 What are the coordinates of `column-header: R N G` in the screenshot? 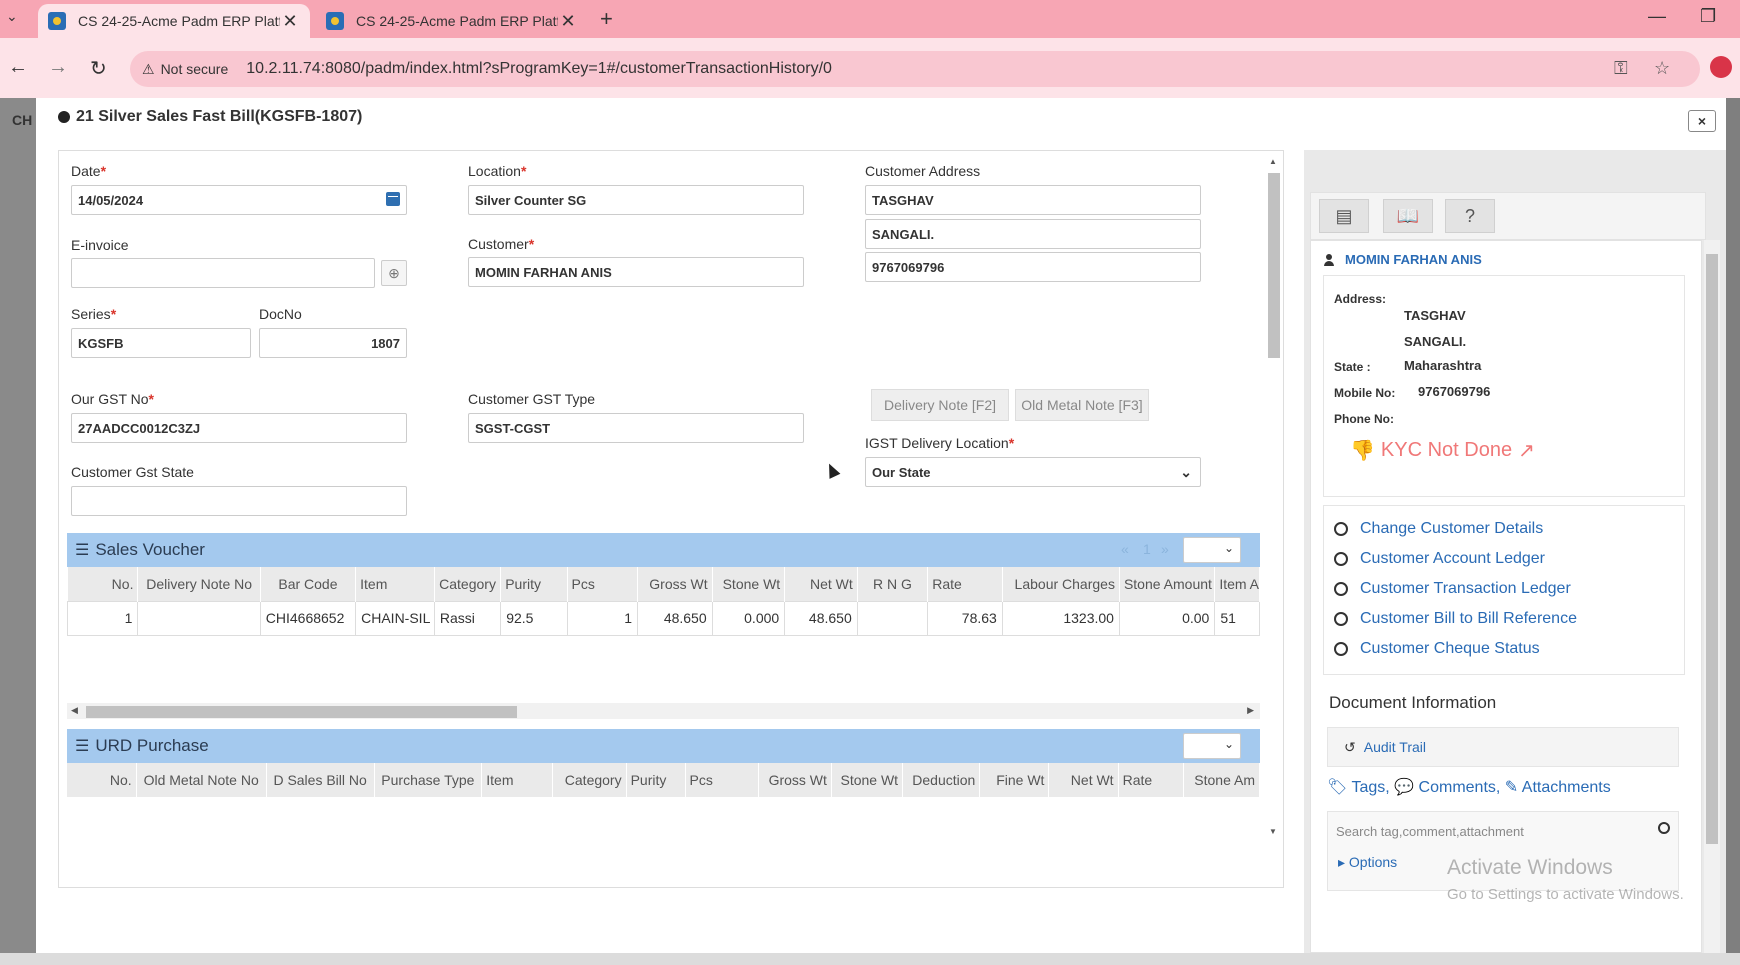 It's located at (893, 584).